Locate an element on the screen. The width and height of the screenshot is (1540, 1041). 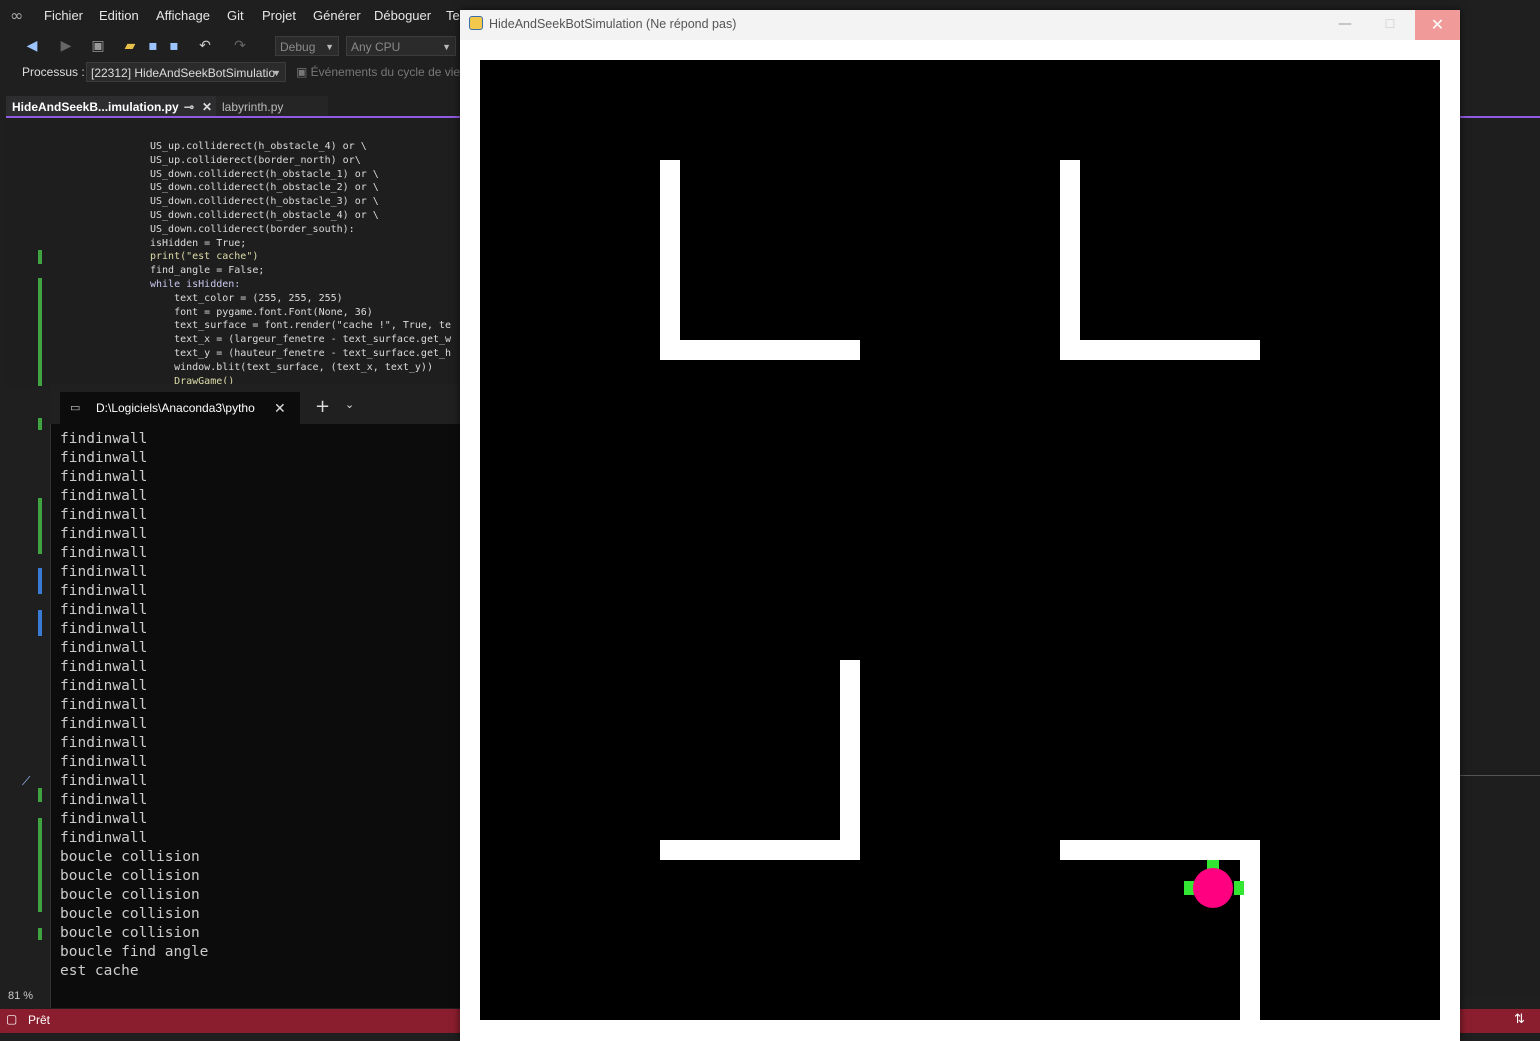
chevron-down-icon: ⌄ is located at coordinates (349, 404).